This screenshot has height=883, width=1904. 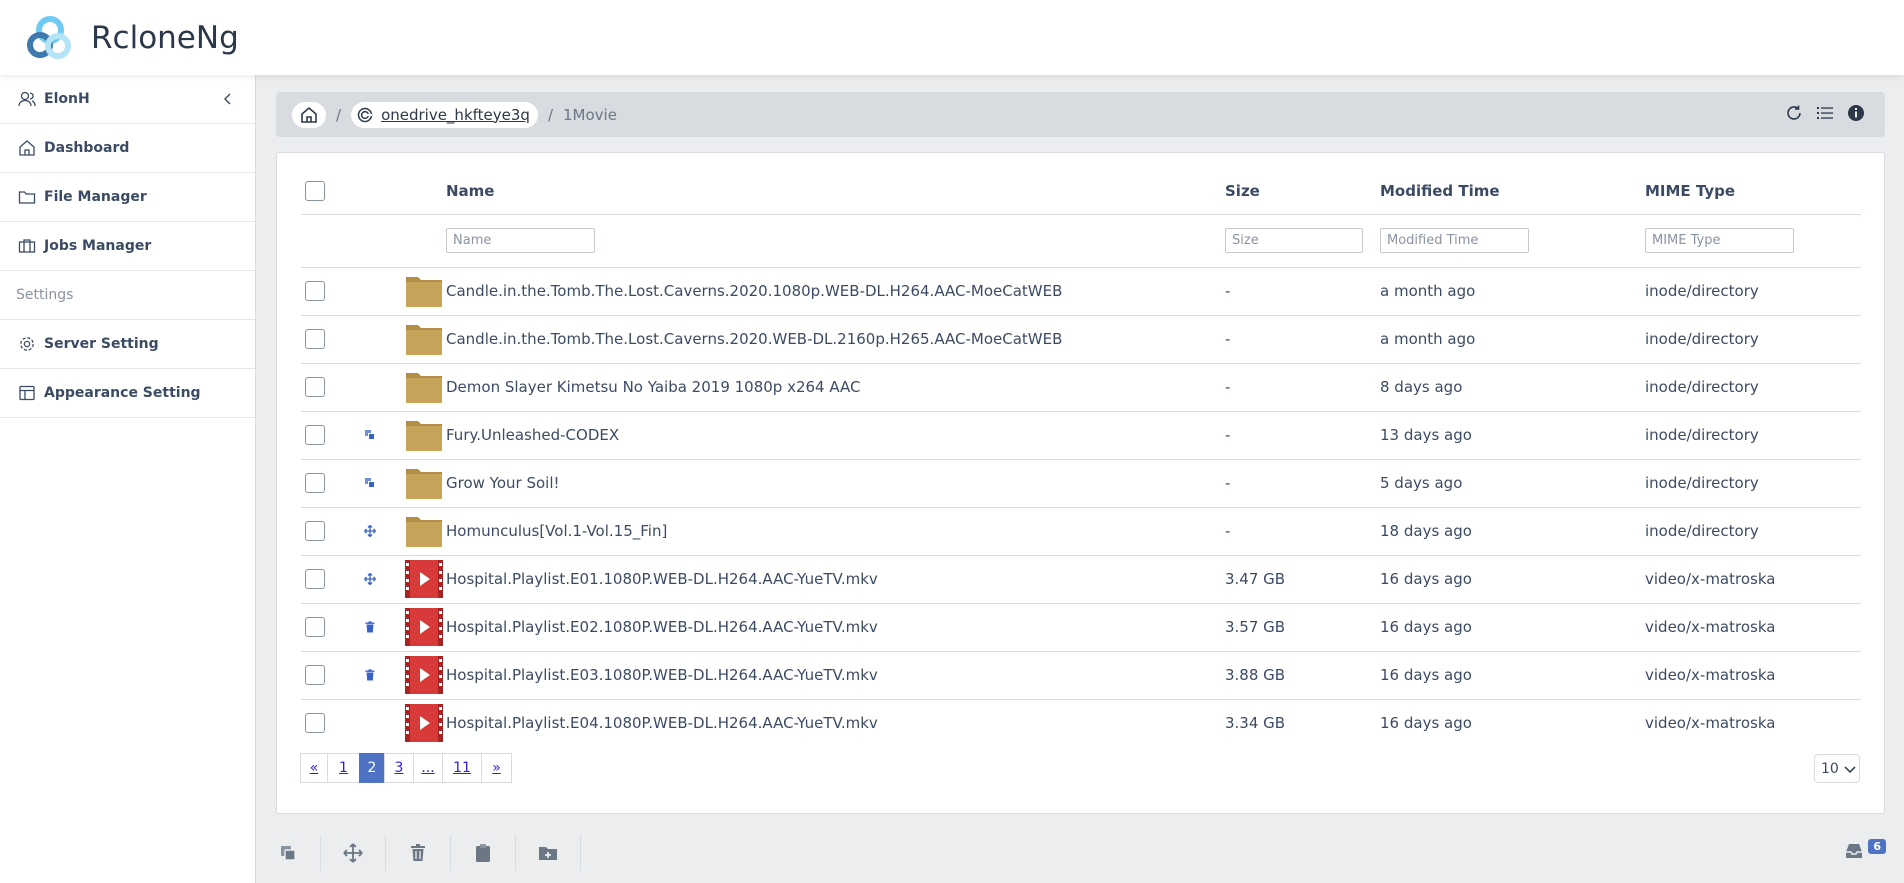 I want to click on page-link: 3, so click(x=399, y=768).